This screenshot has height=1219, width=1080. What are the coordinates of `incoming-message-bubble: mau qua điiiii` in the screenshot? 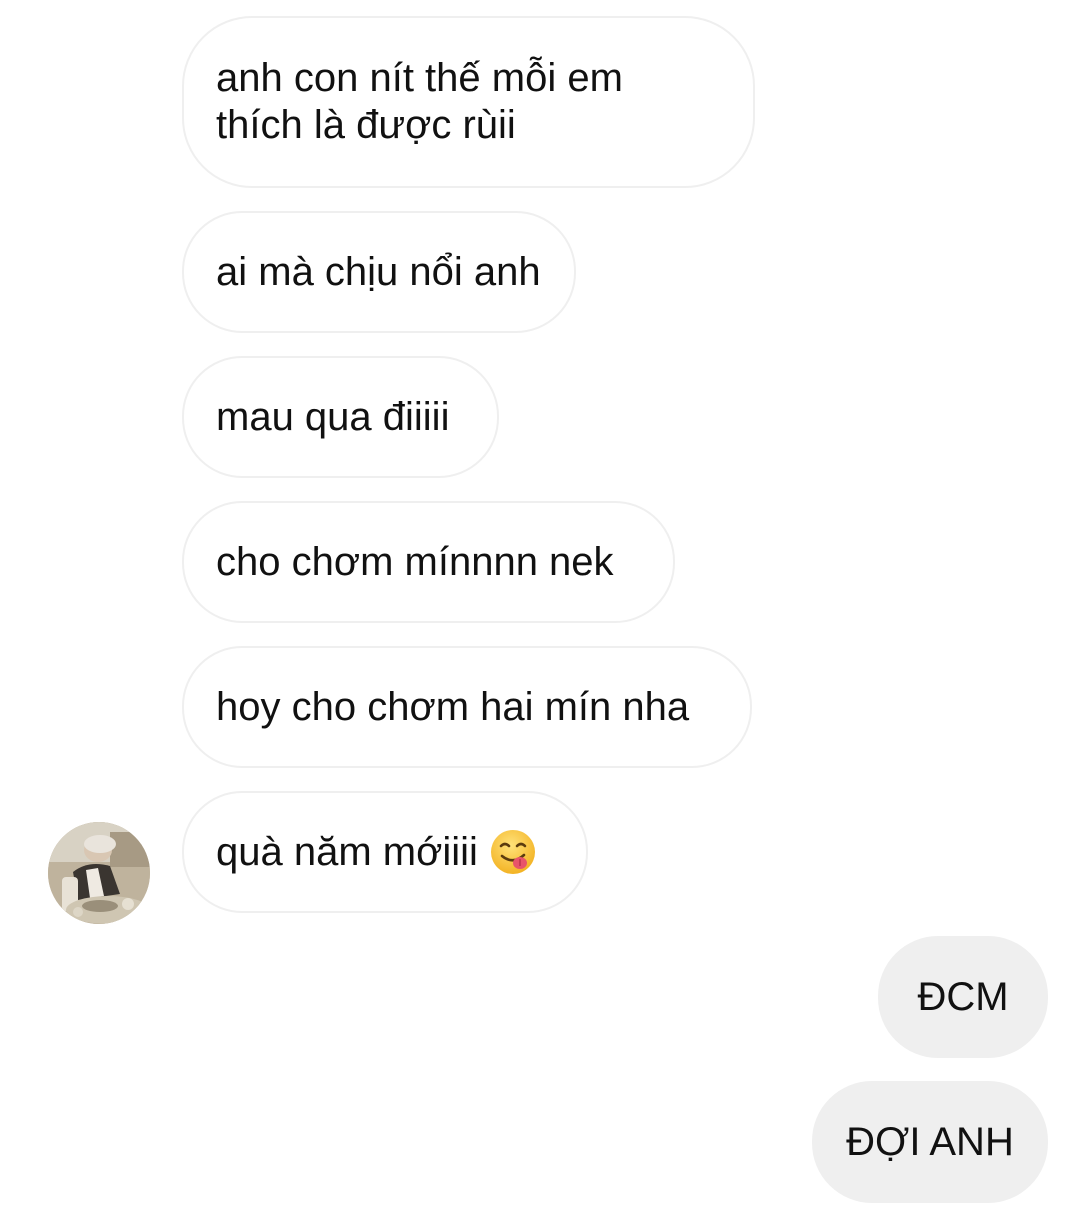 It's located at (340, 417).